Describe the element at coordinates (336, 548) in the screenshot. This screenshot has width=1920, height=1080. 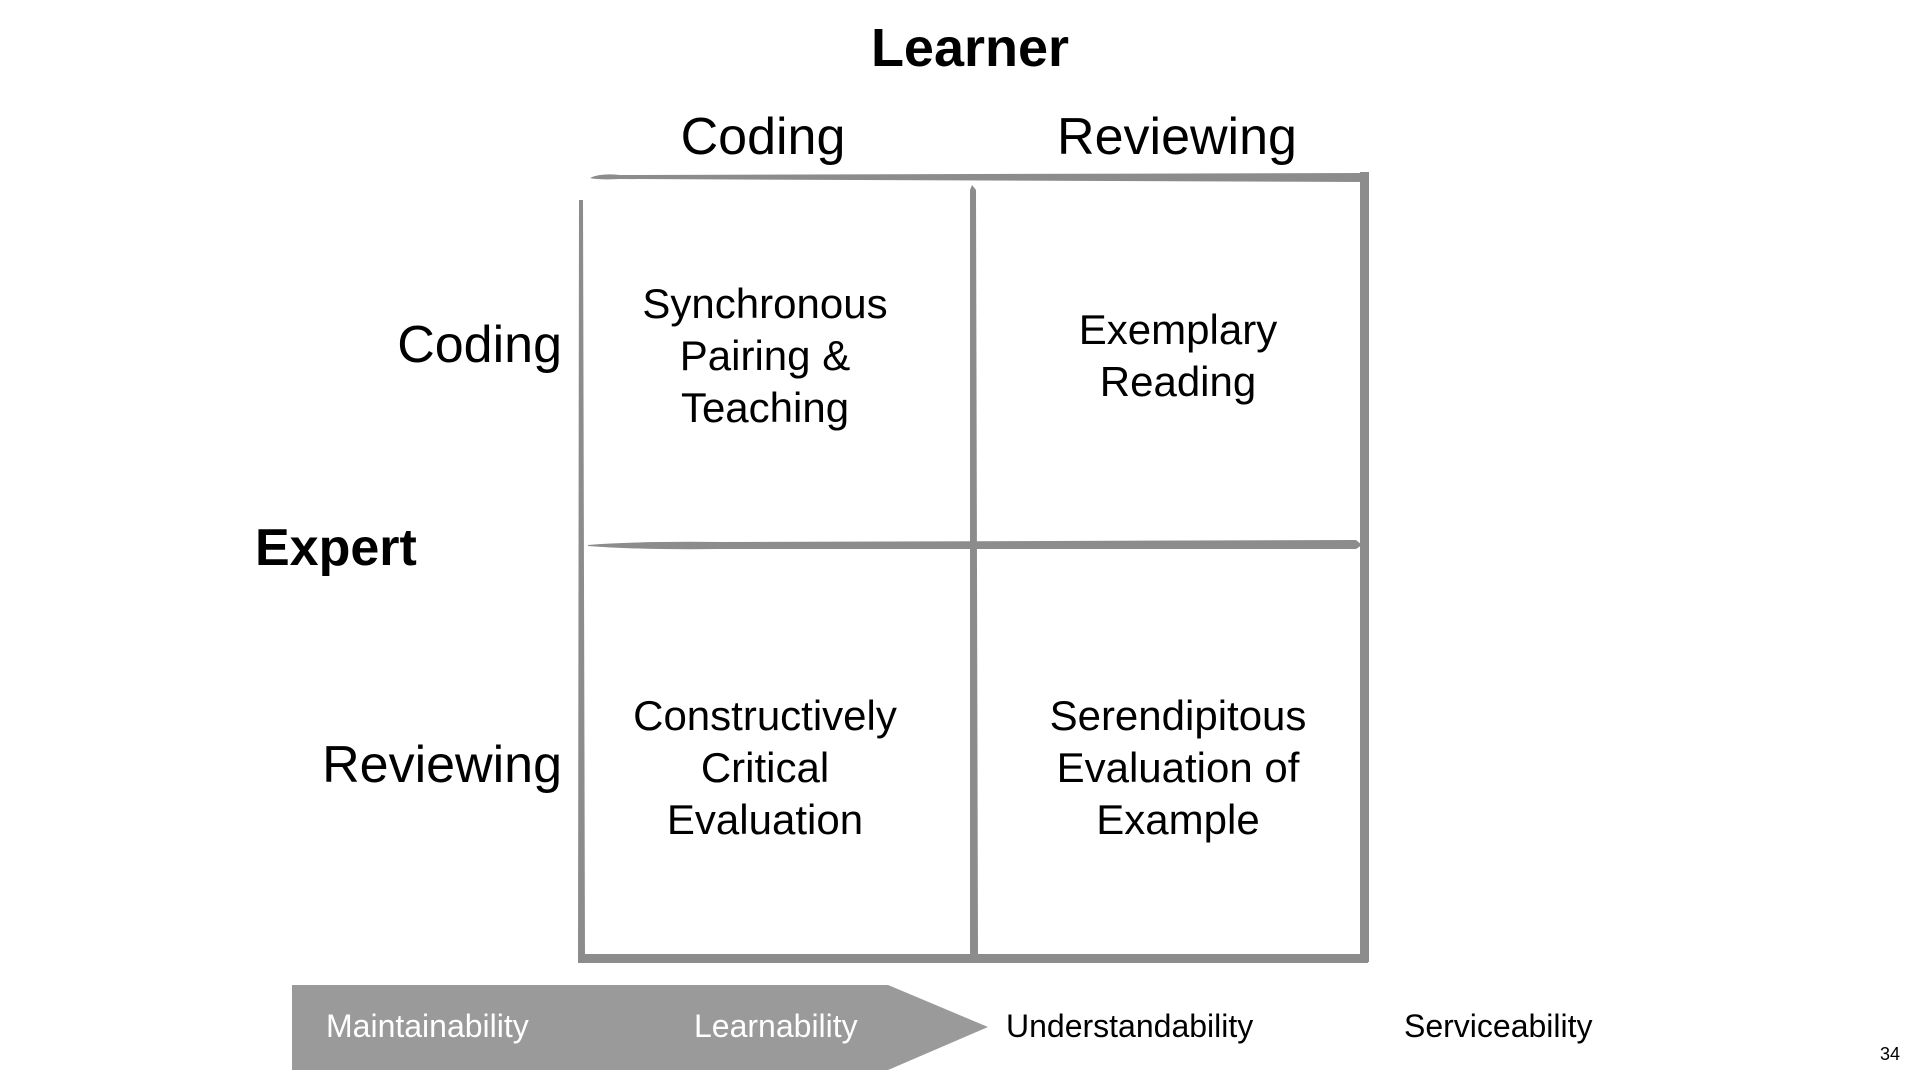
I see `expert-axis-title: Expert` at that location.